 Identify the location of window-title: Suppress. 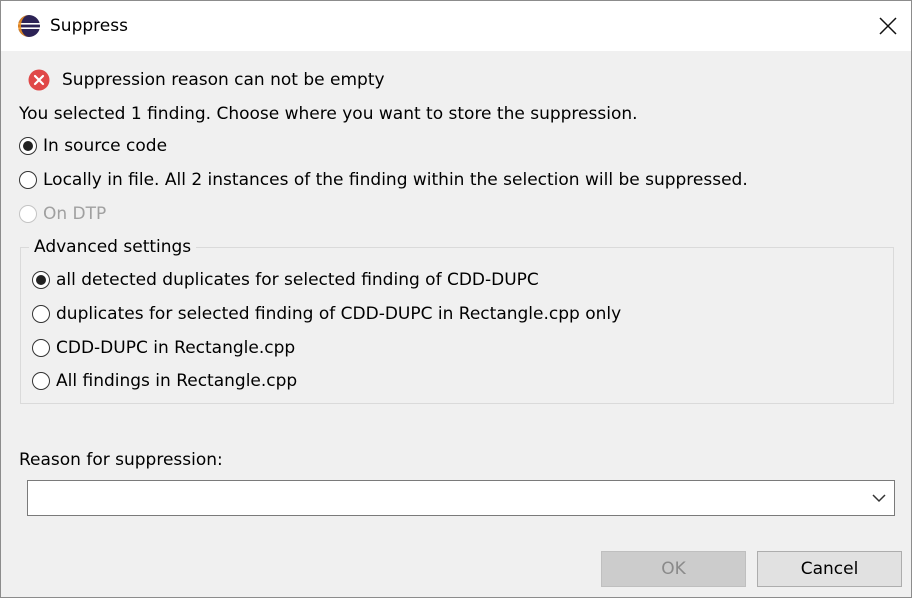
(89, 26).